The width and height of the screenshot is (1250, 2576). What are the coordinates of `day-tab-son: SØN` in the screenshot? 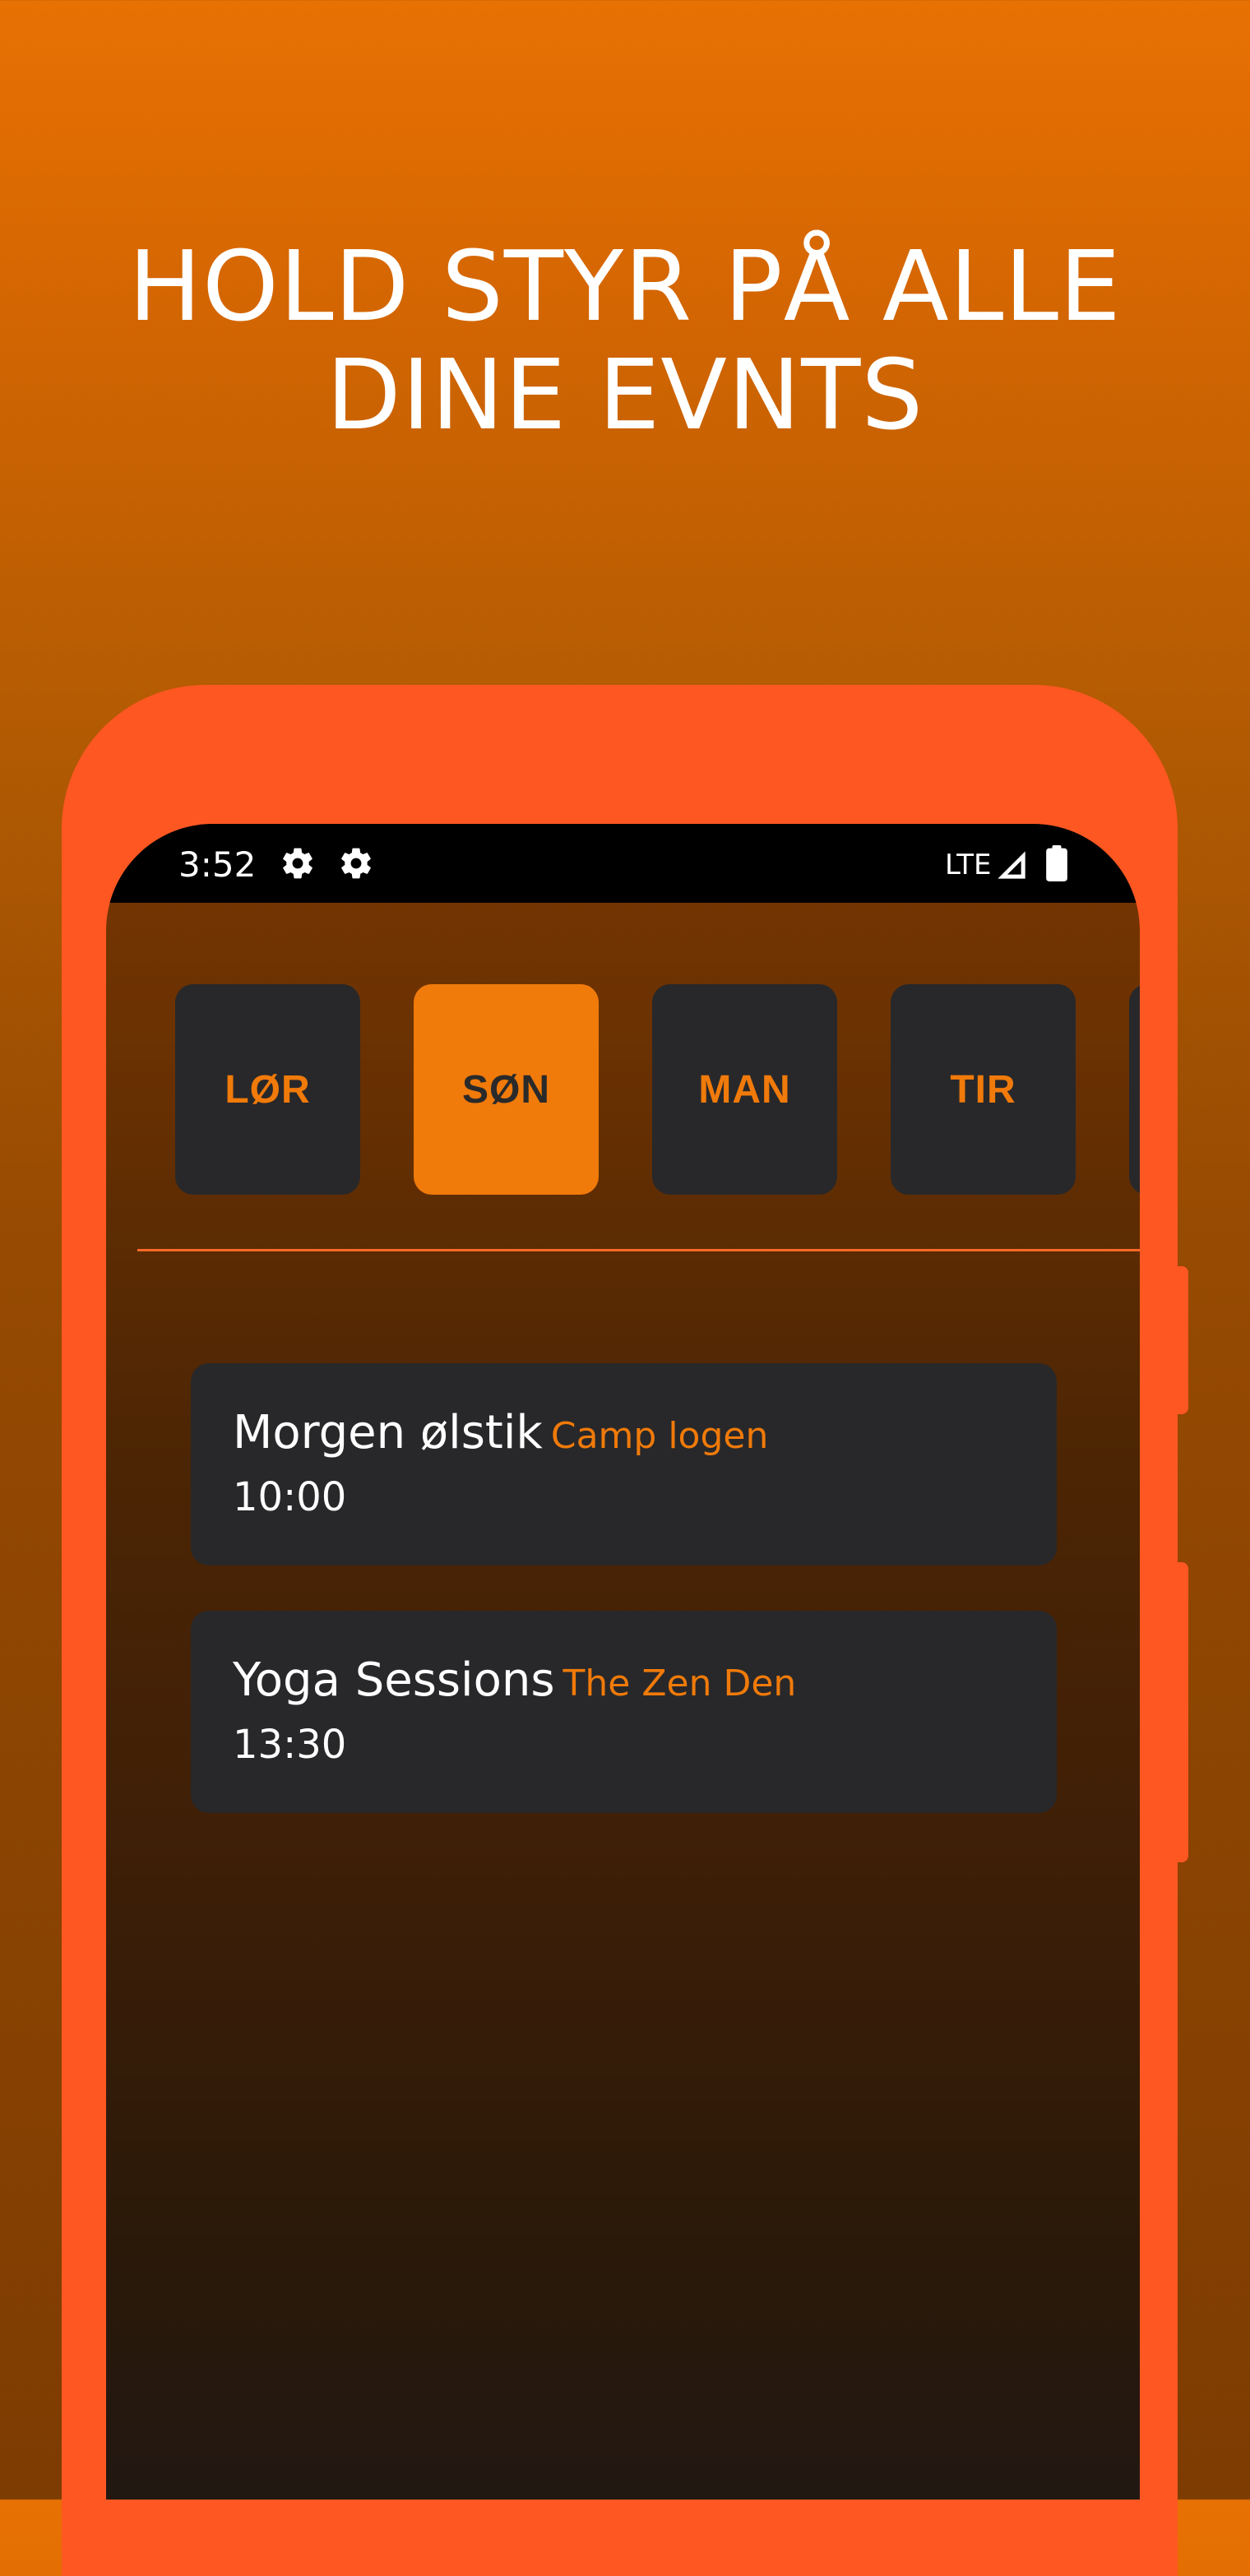 It's located at (506, 1089).